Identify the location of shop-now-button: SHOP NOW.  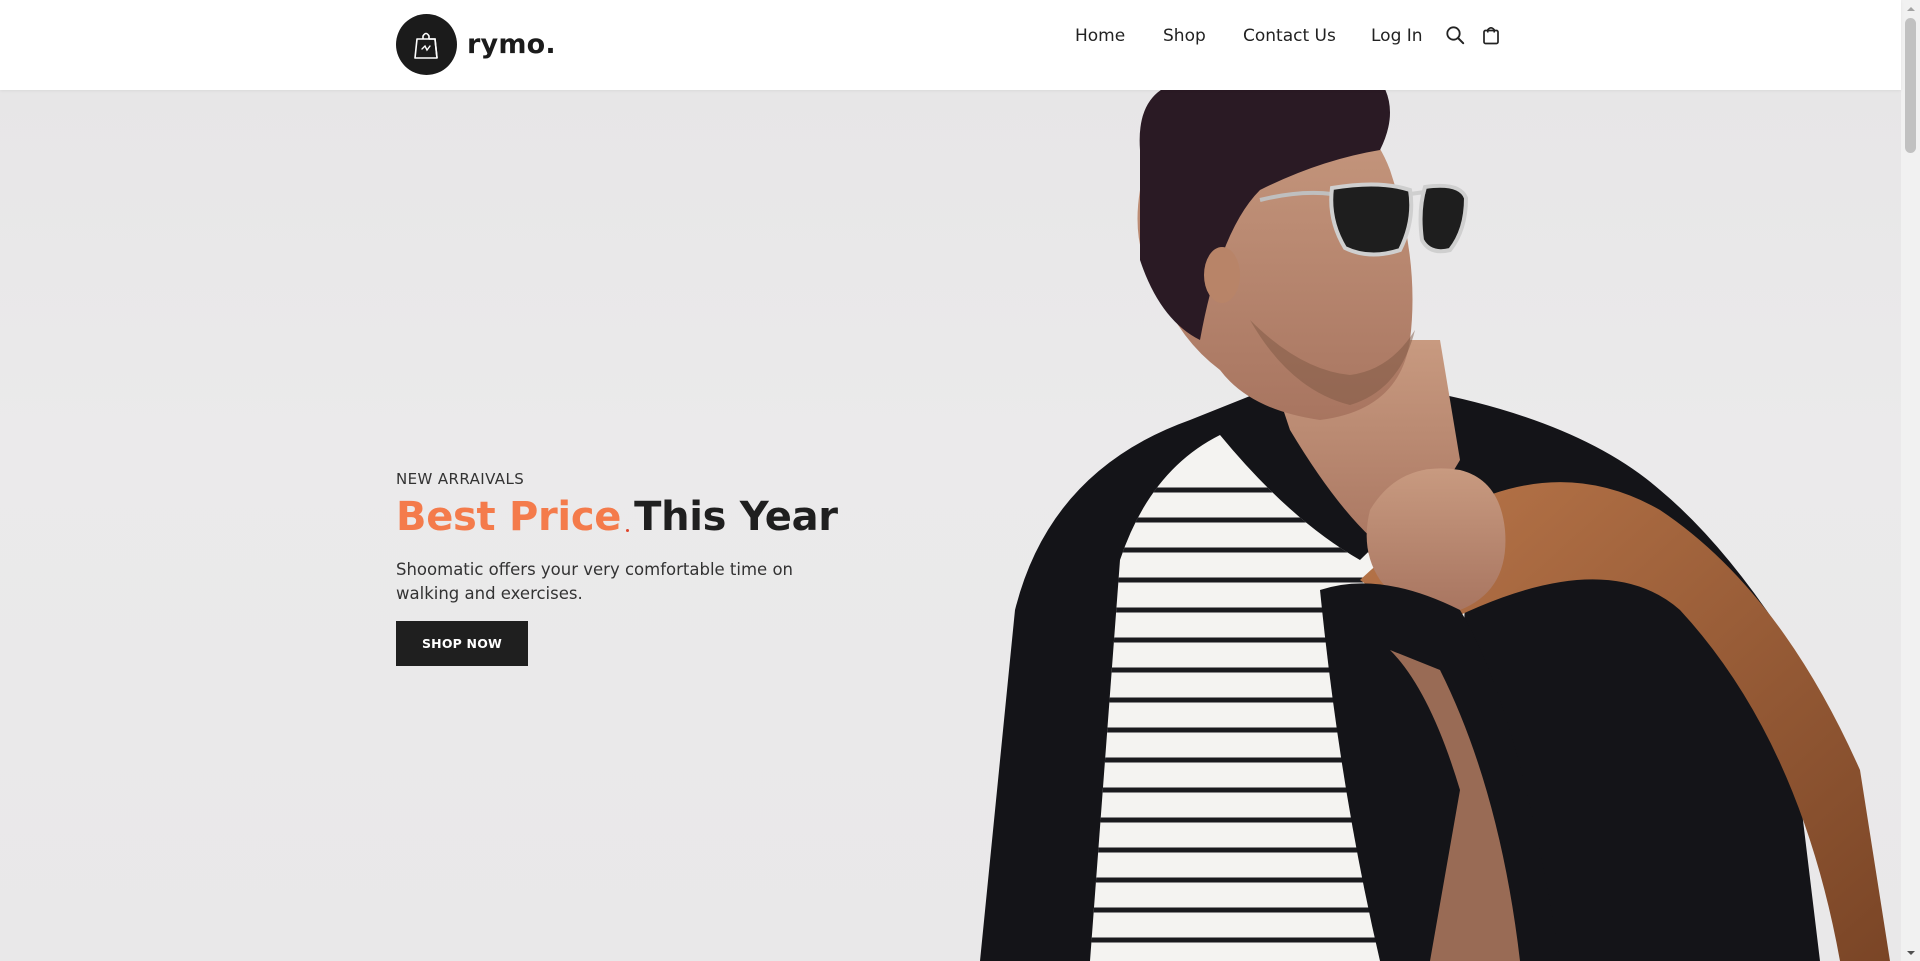
(462, 643).